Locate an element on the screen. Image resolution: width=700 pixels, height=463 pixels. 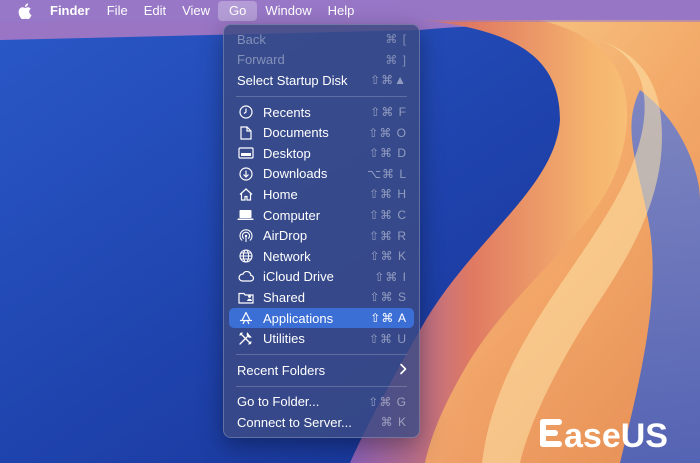
menu-item-desktop: Desktop ⇧⌘ D is located at coordinates (321, 153).